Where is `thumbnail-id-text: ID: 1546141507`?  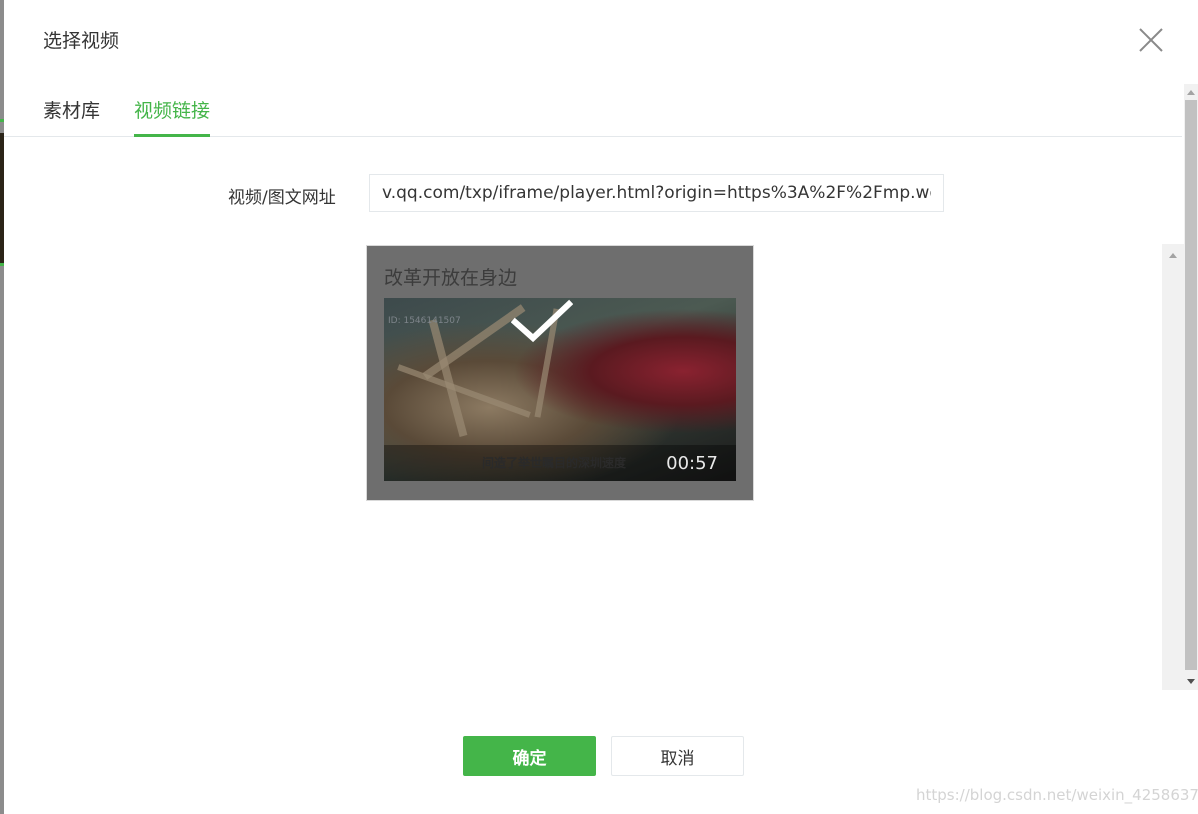
thumbnail-id-text: ID: 1546141507 is located at coordinates (424, 321).